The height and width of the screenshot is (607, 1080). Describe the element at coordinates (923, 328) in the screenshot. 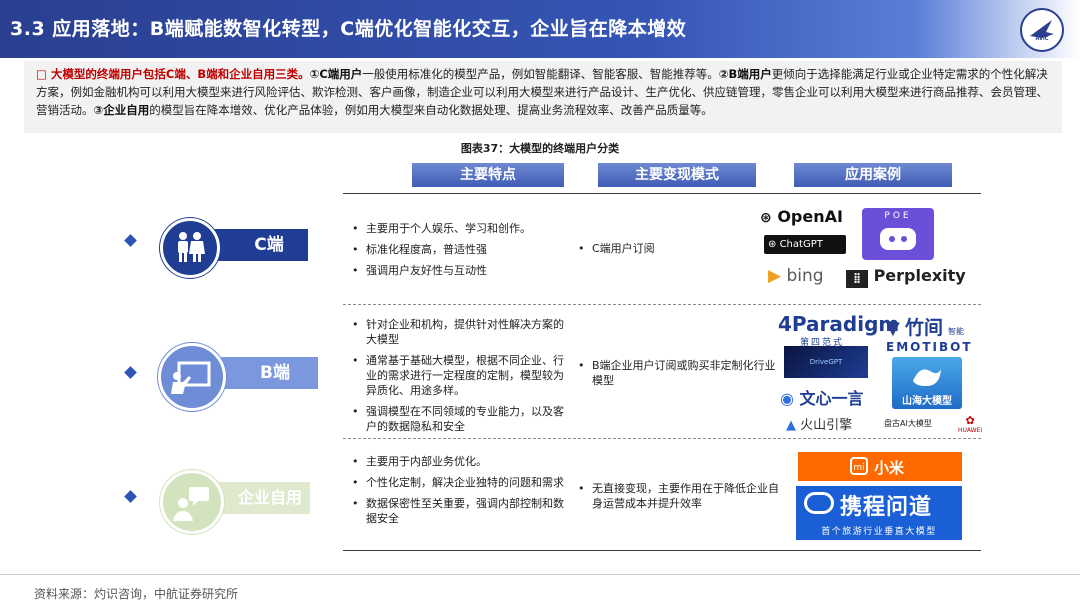

I see `logo-text: 竹间` at that location.